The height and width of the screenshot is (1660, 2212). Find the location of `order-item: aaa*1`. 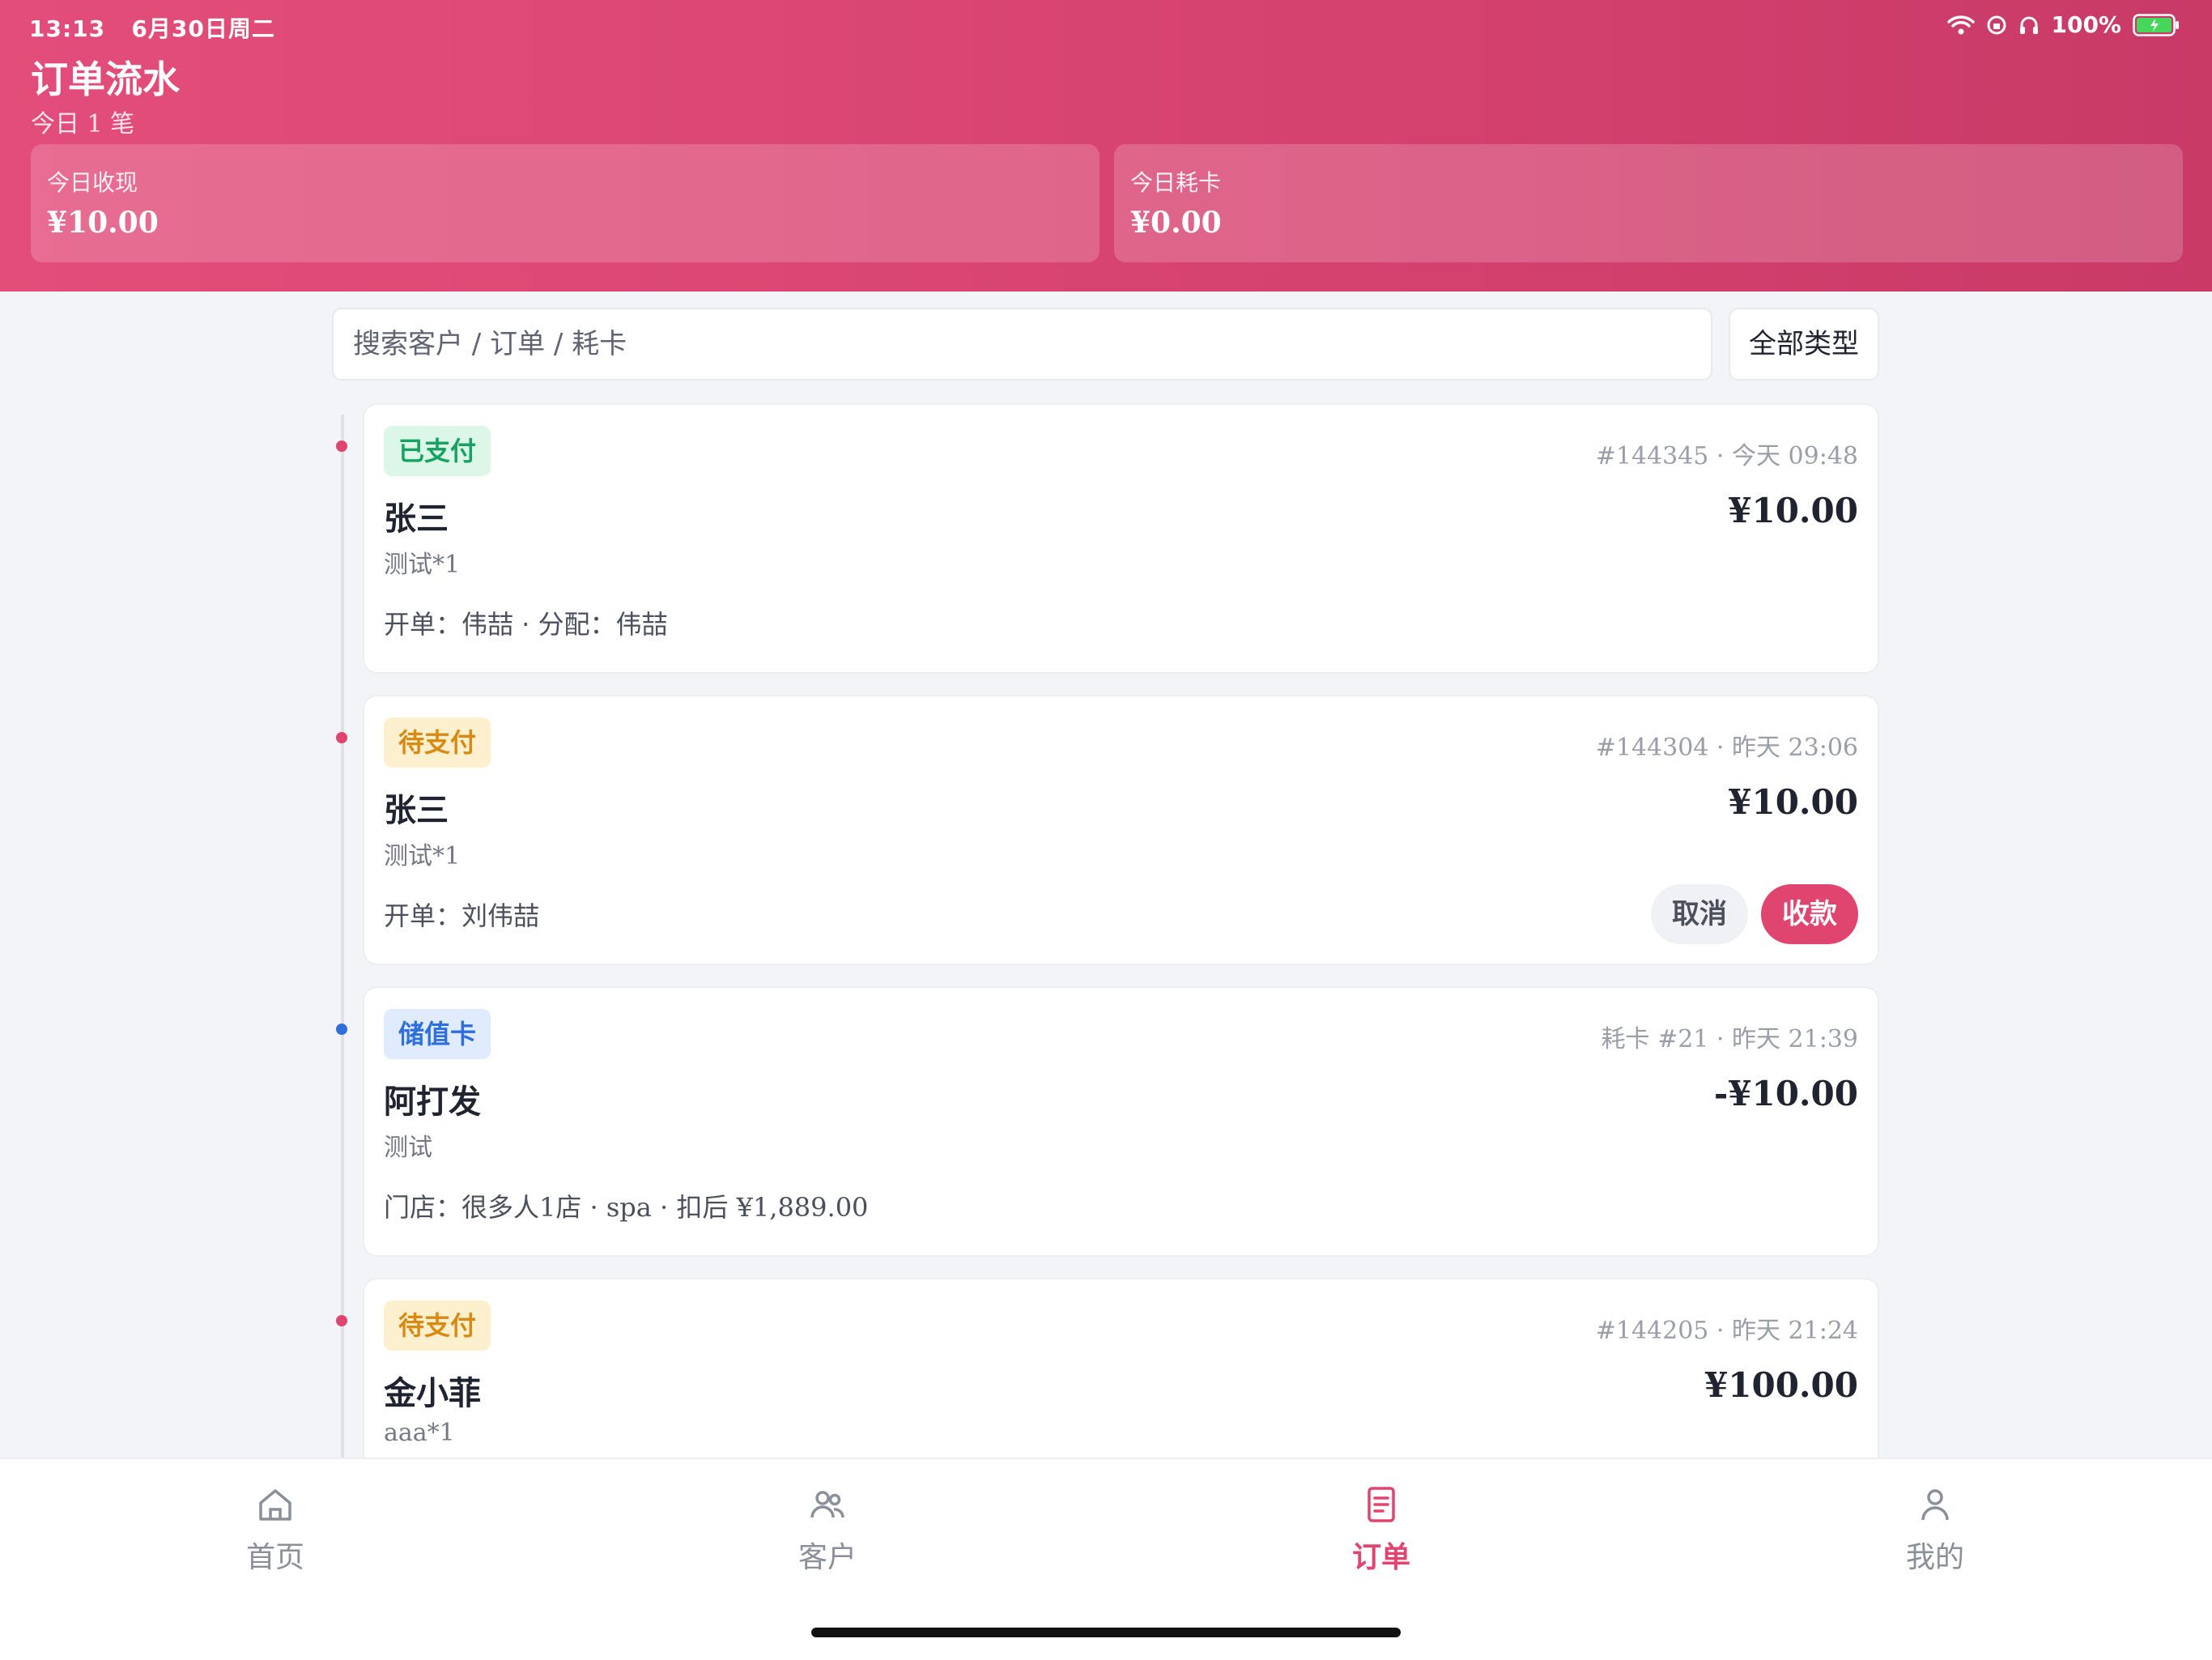

order-item: aaa*1 is located at coordinates (420, 1433).